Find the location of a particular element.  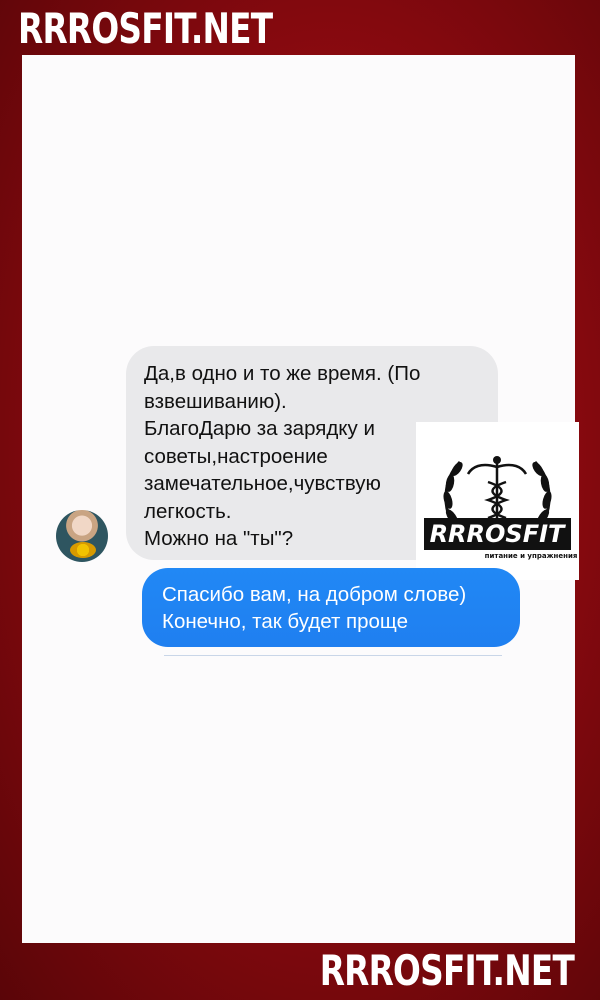

rrrosfit-logo: RRROSFIT питание и упражнения is located at coordinates (497, 501).